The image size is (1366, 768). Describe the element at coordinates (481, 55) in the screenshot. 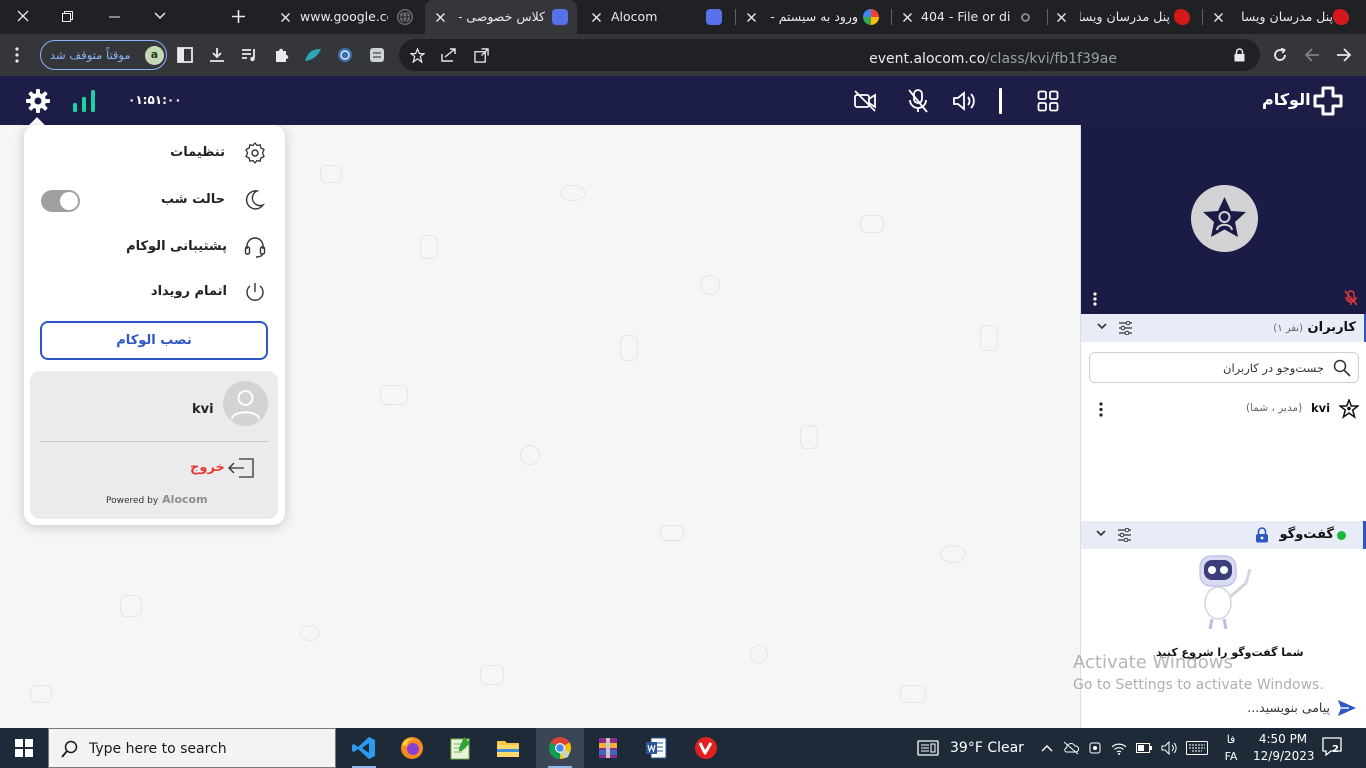

I see `install-app-icon` at that location.